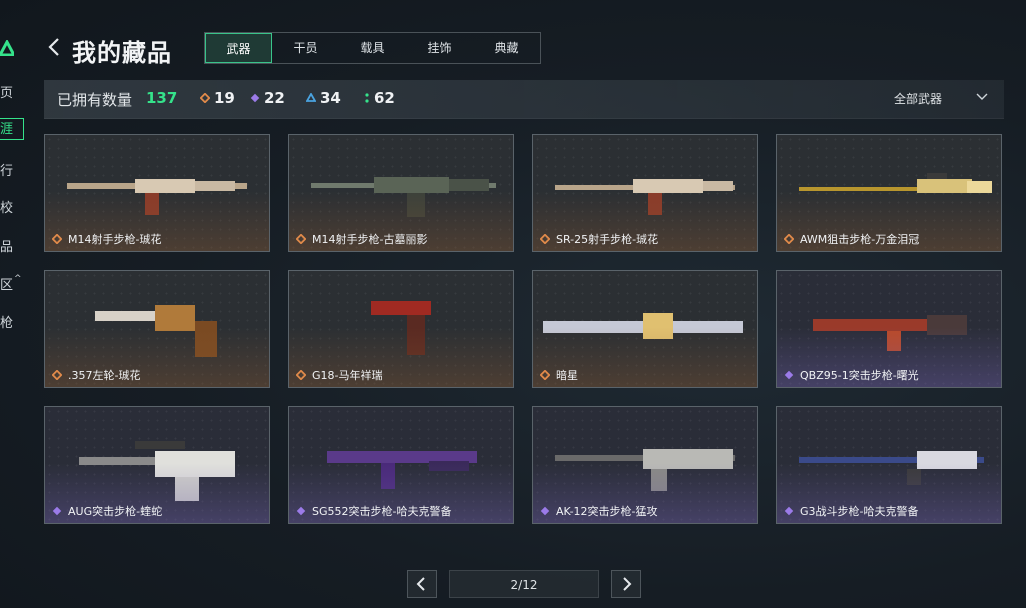  I want to click on sidebar-item-action: 行, so click(12, 169).